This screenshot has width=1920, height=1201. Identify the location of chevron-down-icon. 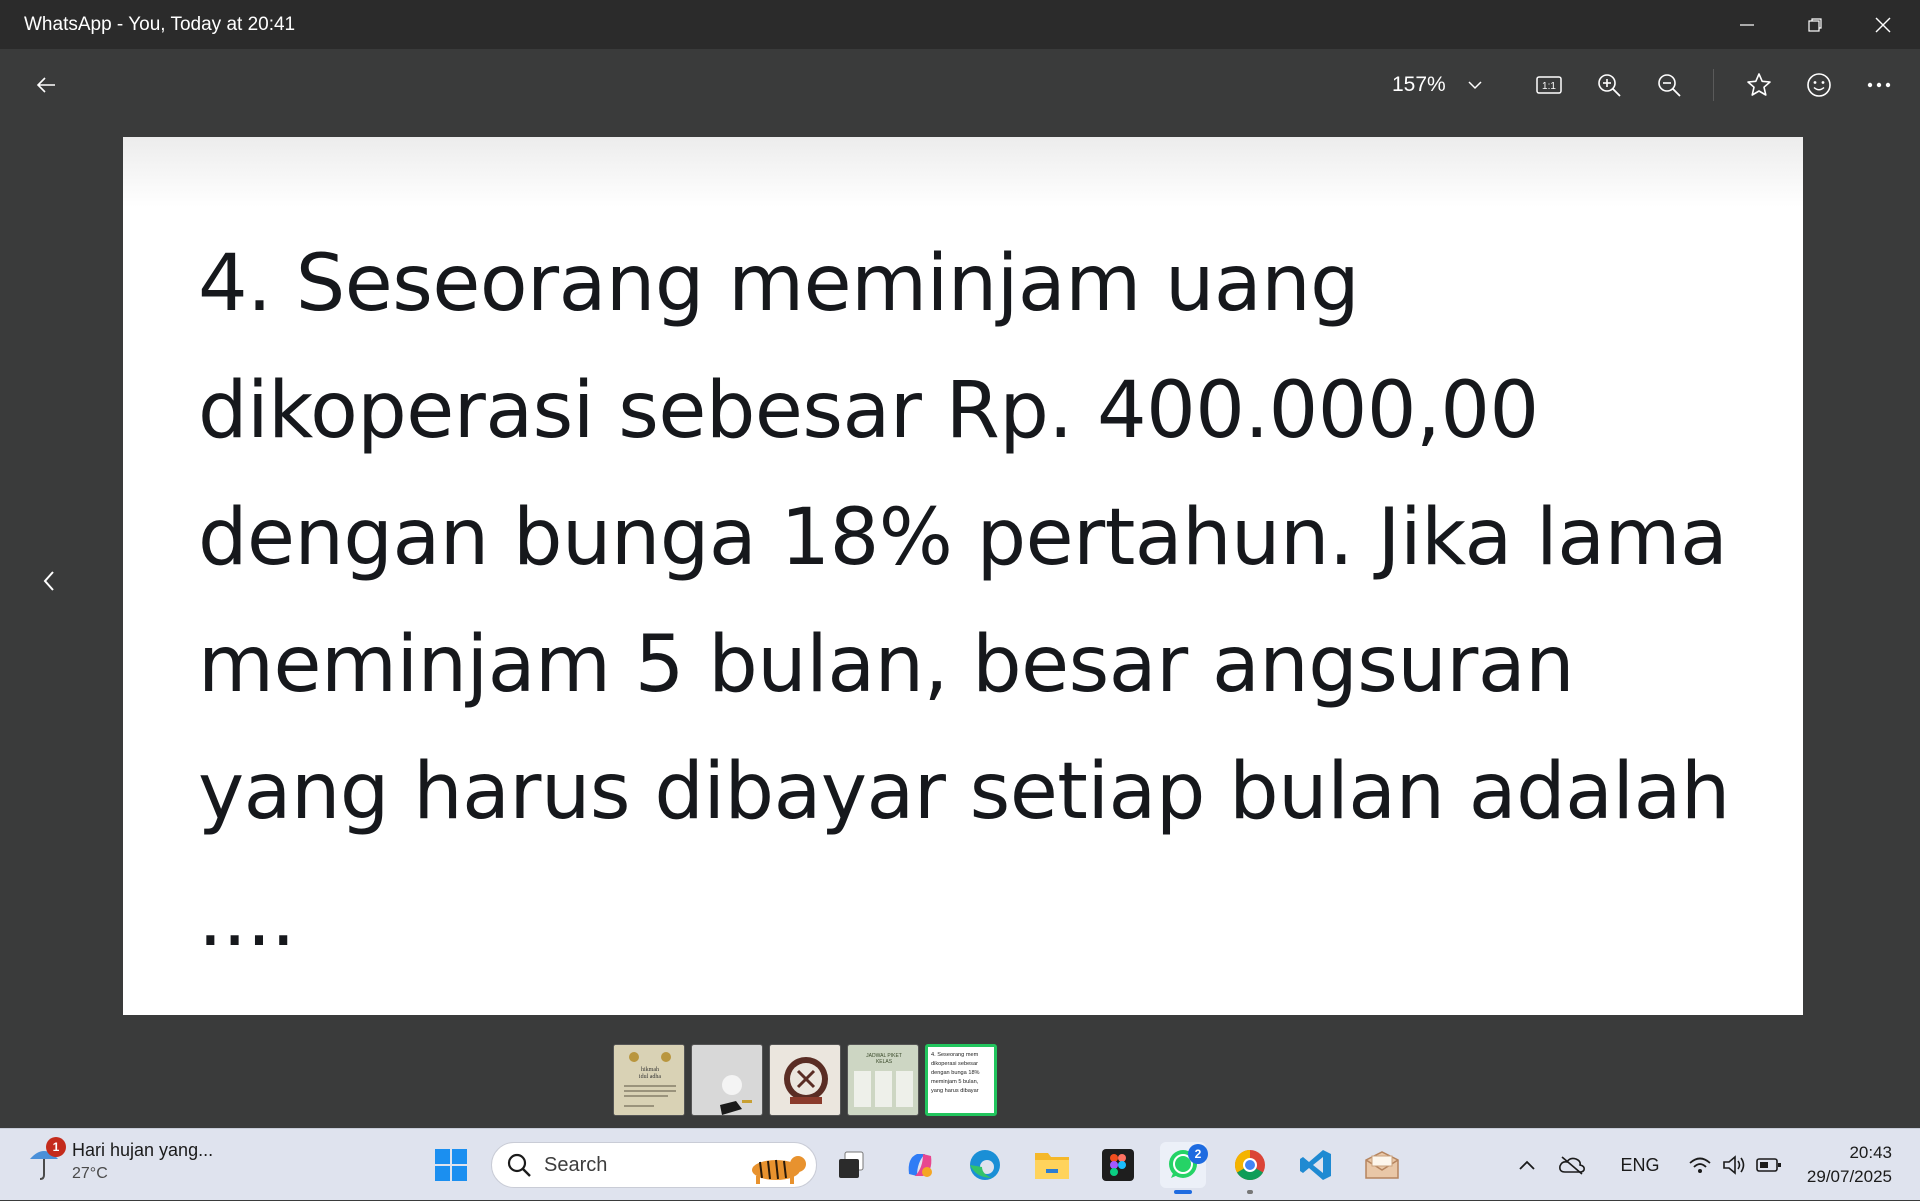
(1475, 85).